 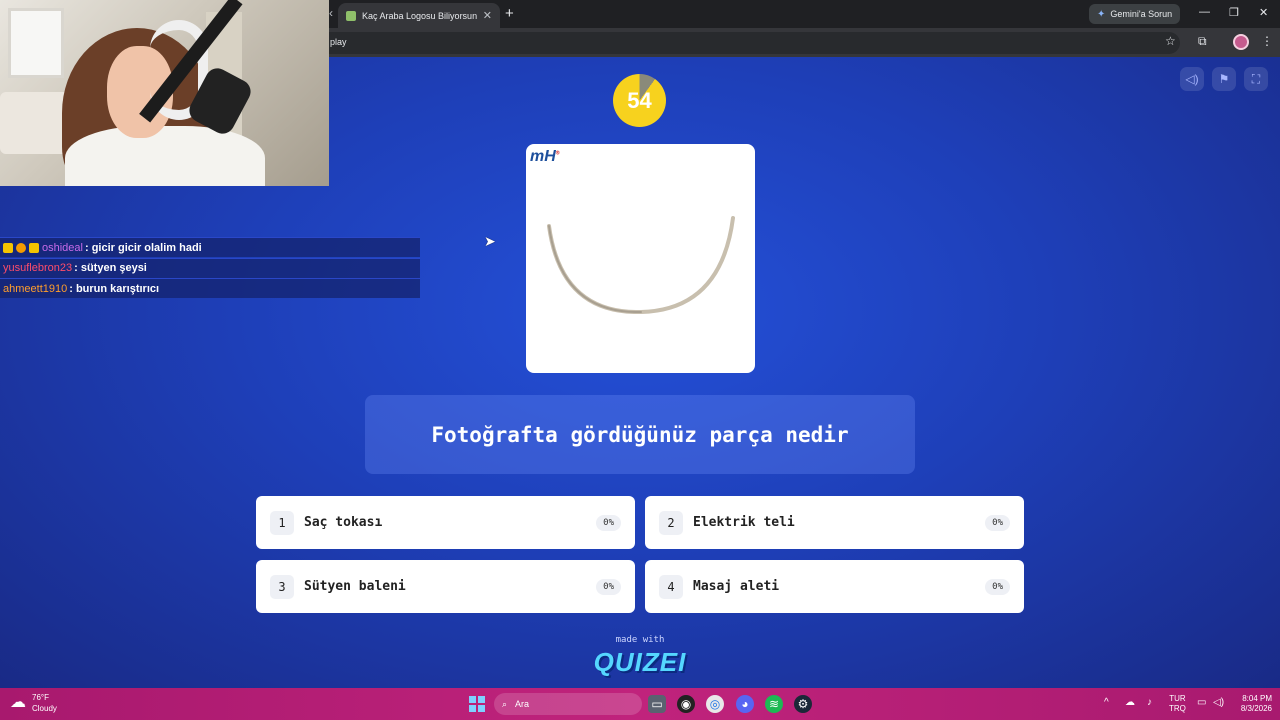 I want to click on tab-title: Kaç Araba Logosu Biliyorsun? (, so click(x=419, y=15).